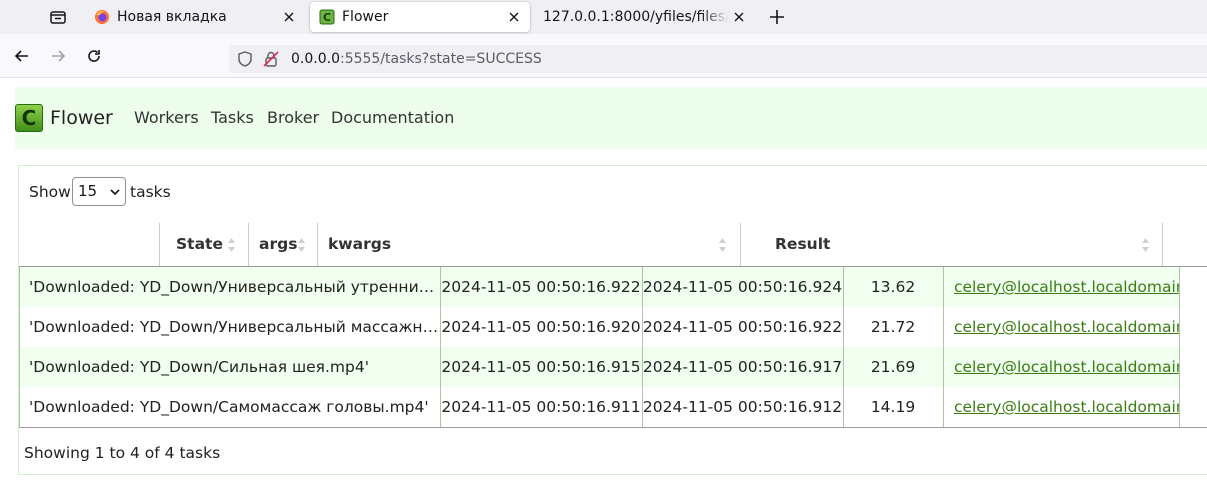 This screenshot has height=485, width=1207. I want to click on insecure-lock-icon, so click(271, 59).